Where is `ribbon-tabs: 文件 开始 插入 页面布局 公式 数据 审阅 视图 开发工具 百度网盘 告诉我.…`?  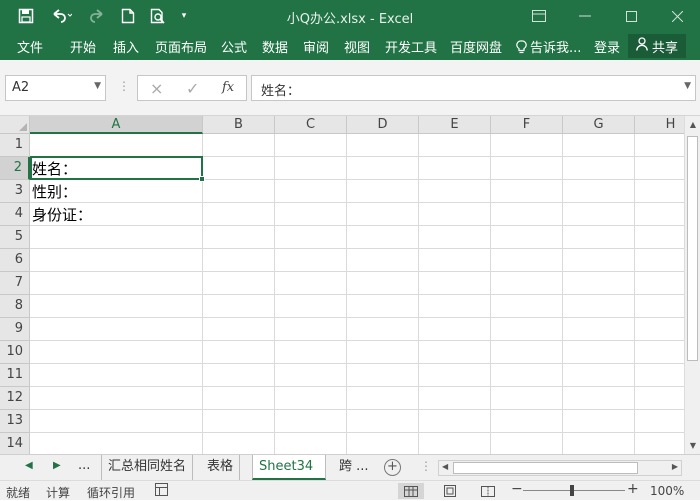 ribbon-tabs: 文件 开始 插入 页面布局 公式 数据 审阅 视图 开发工具 百度网盘 告诉我.… is located at coordinates (350, 46).